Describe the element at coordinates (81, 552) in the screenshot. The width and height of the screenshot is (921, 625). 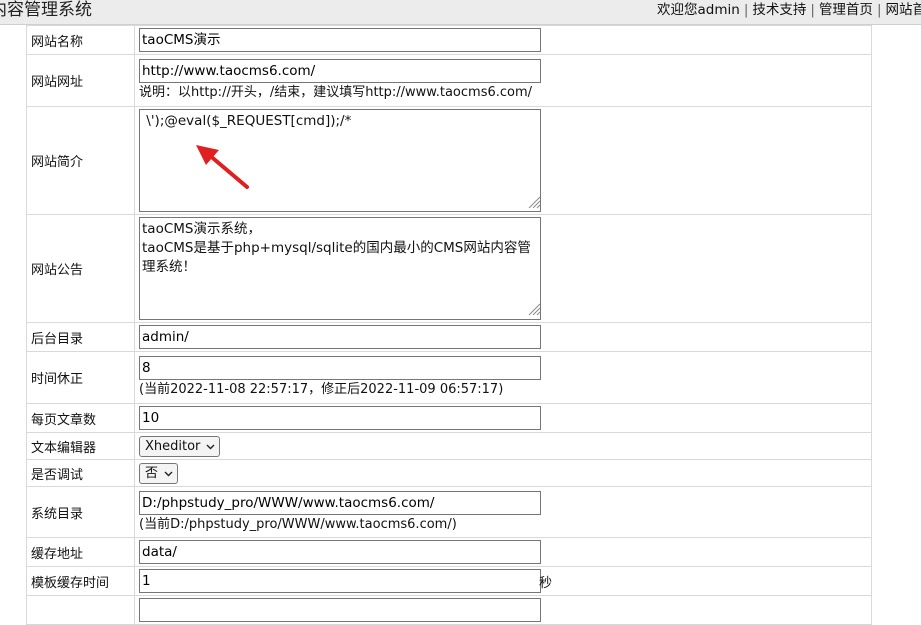
I see `cache-dir-label: 缓存地址` at that location.